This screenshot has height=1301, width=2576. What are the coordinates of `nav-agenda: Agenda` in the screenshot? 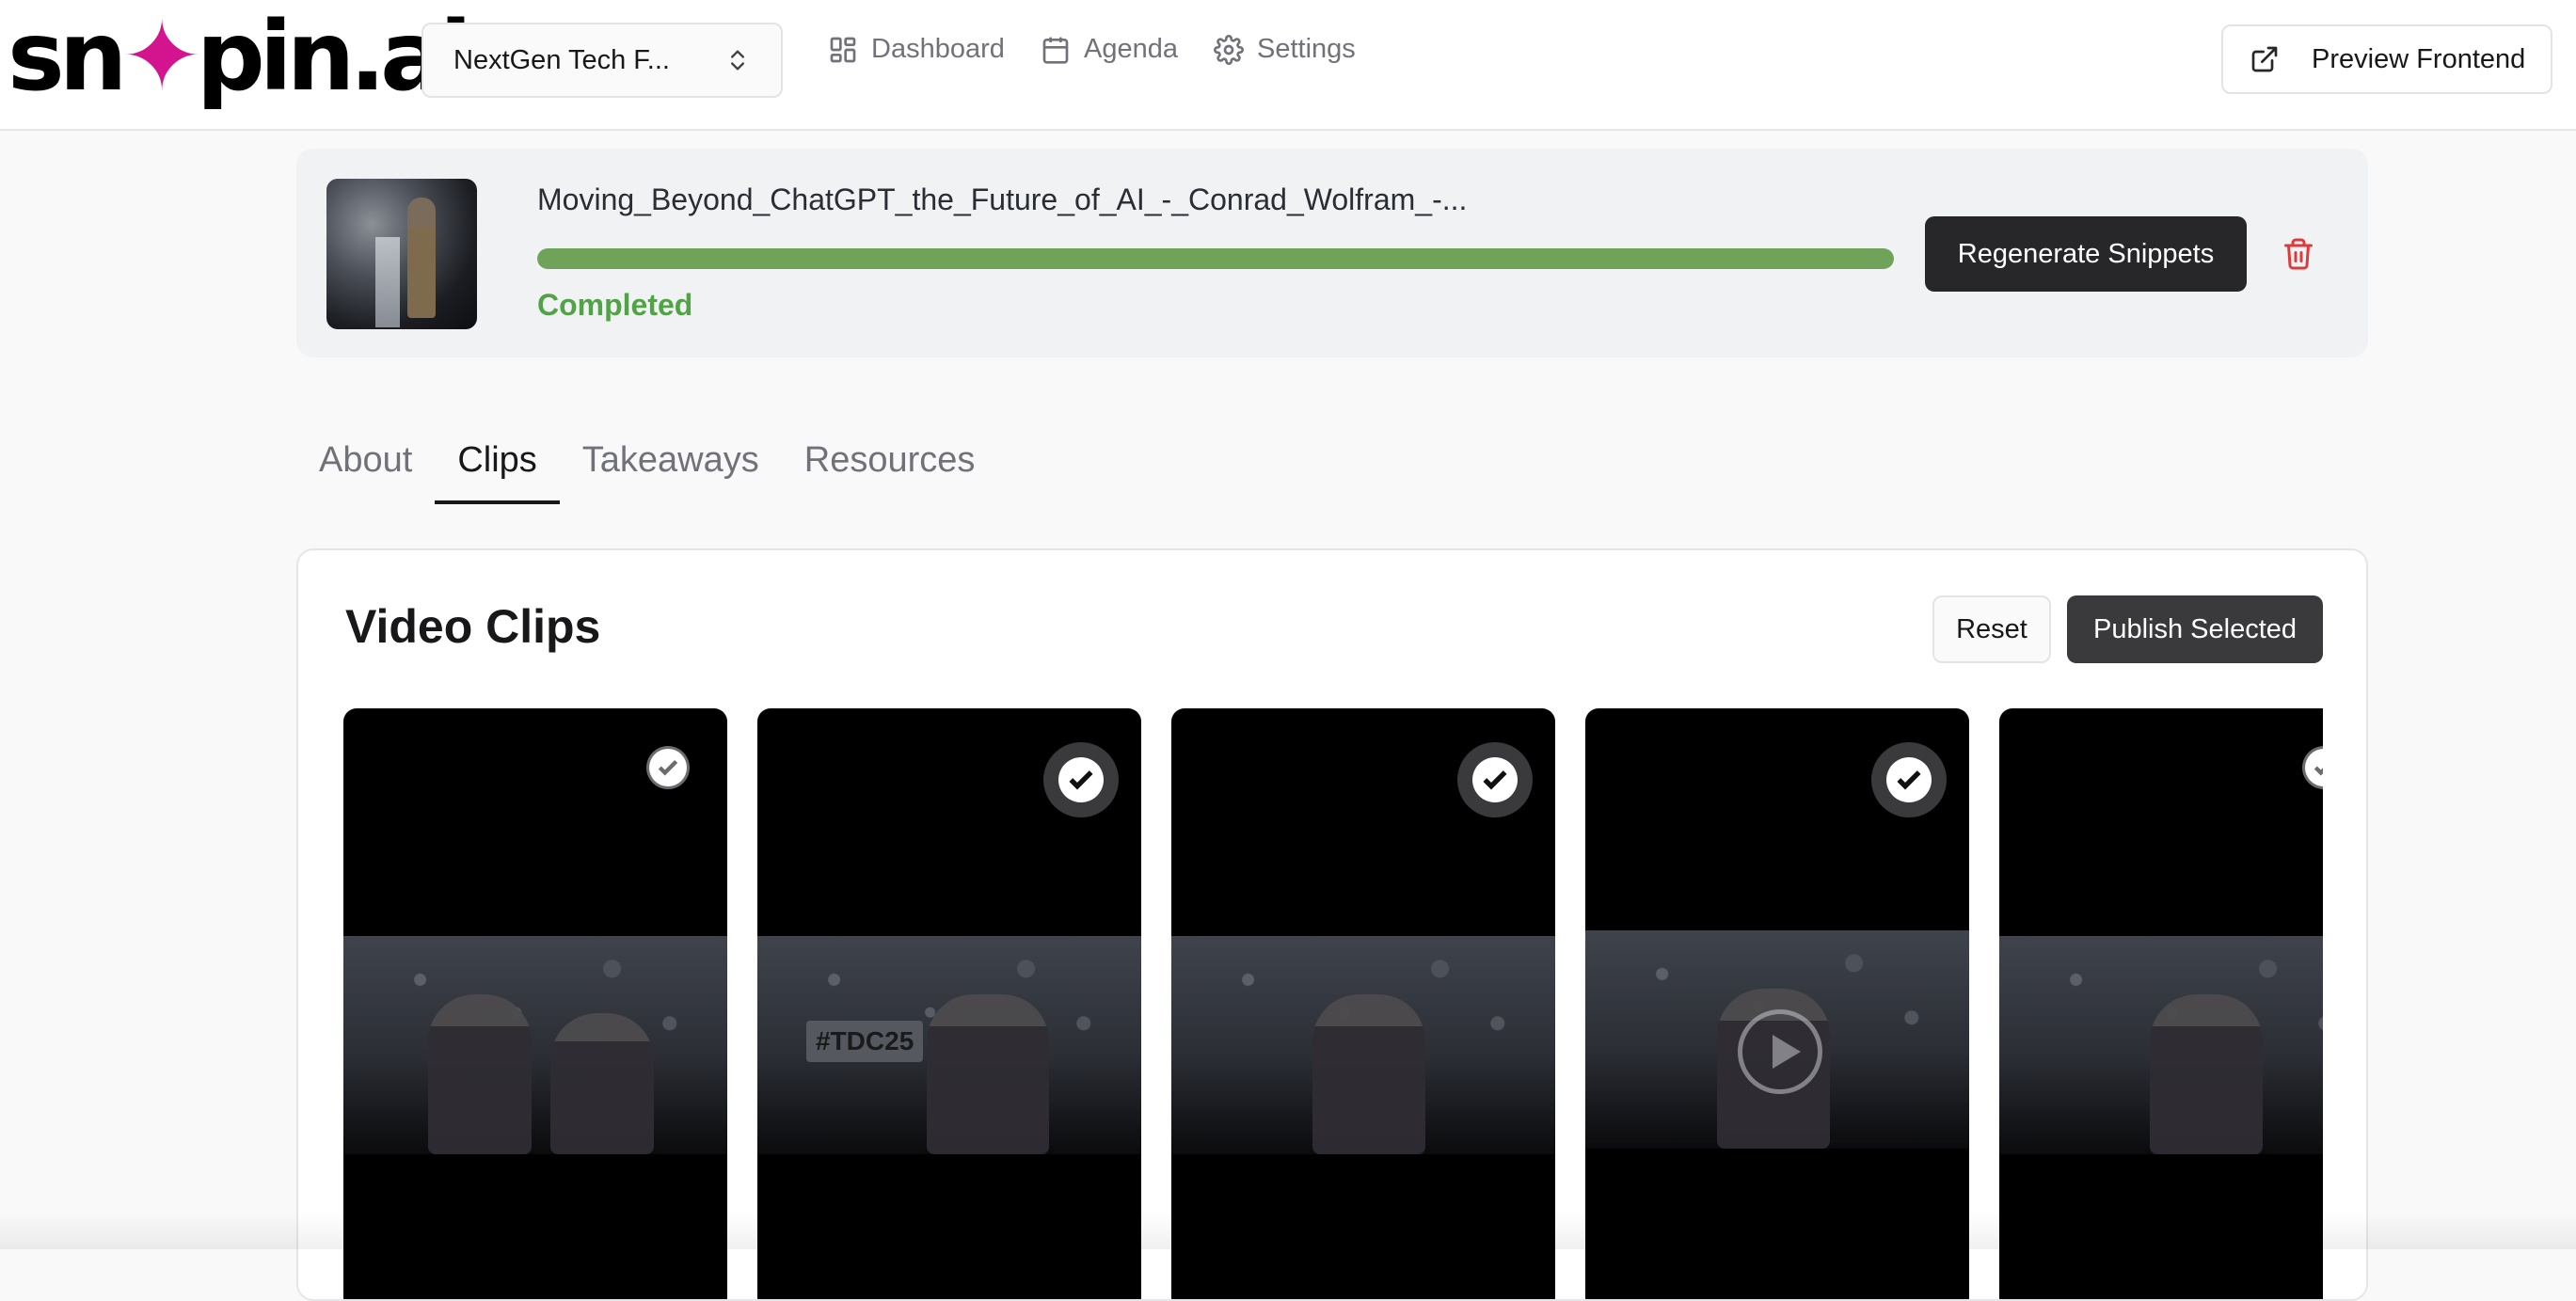 It's located at (1109, 49).